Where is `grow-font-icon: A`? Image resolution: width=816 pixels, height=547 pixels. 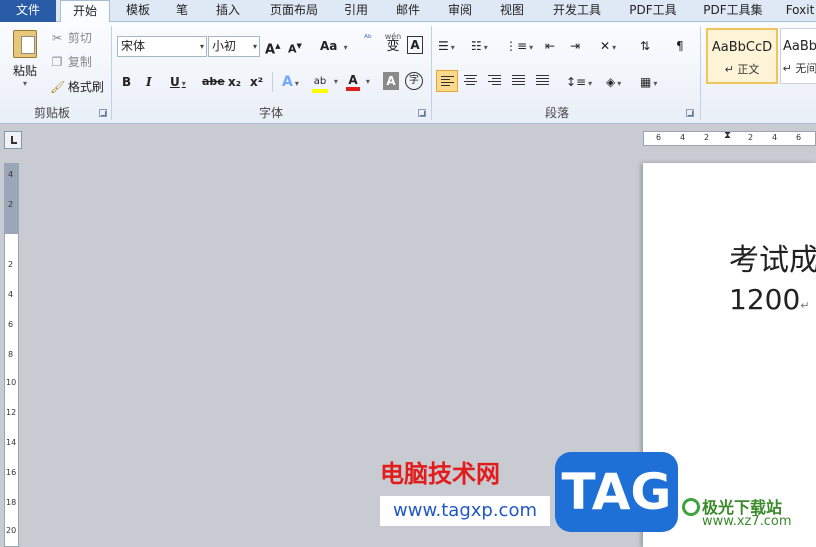
grow-font-icon: A is located at coordinates (270, 50).